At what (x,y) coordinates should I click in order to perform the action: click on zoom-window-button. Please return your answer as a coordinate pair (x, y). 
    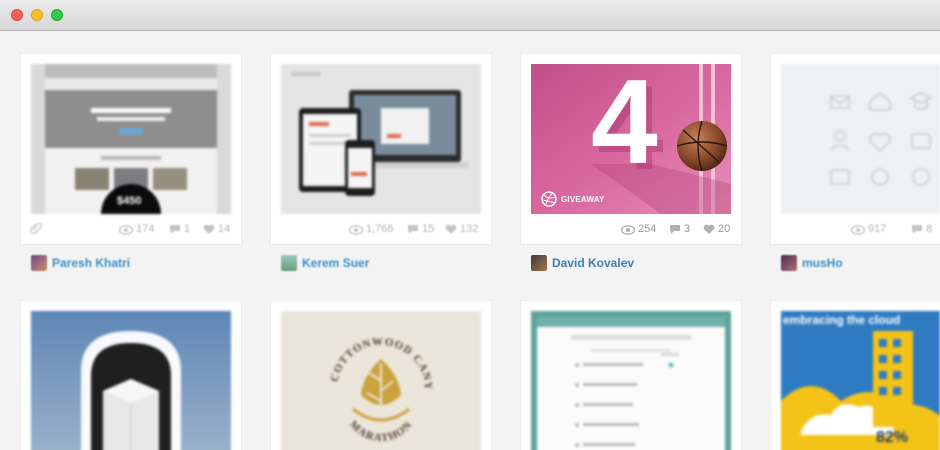
    Looking at the image, I should click on (57, 15).